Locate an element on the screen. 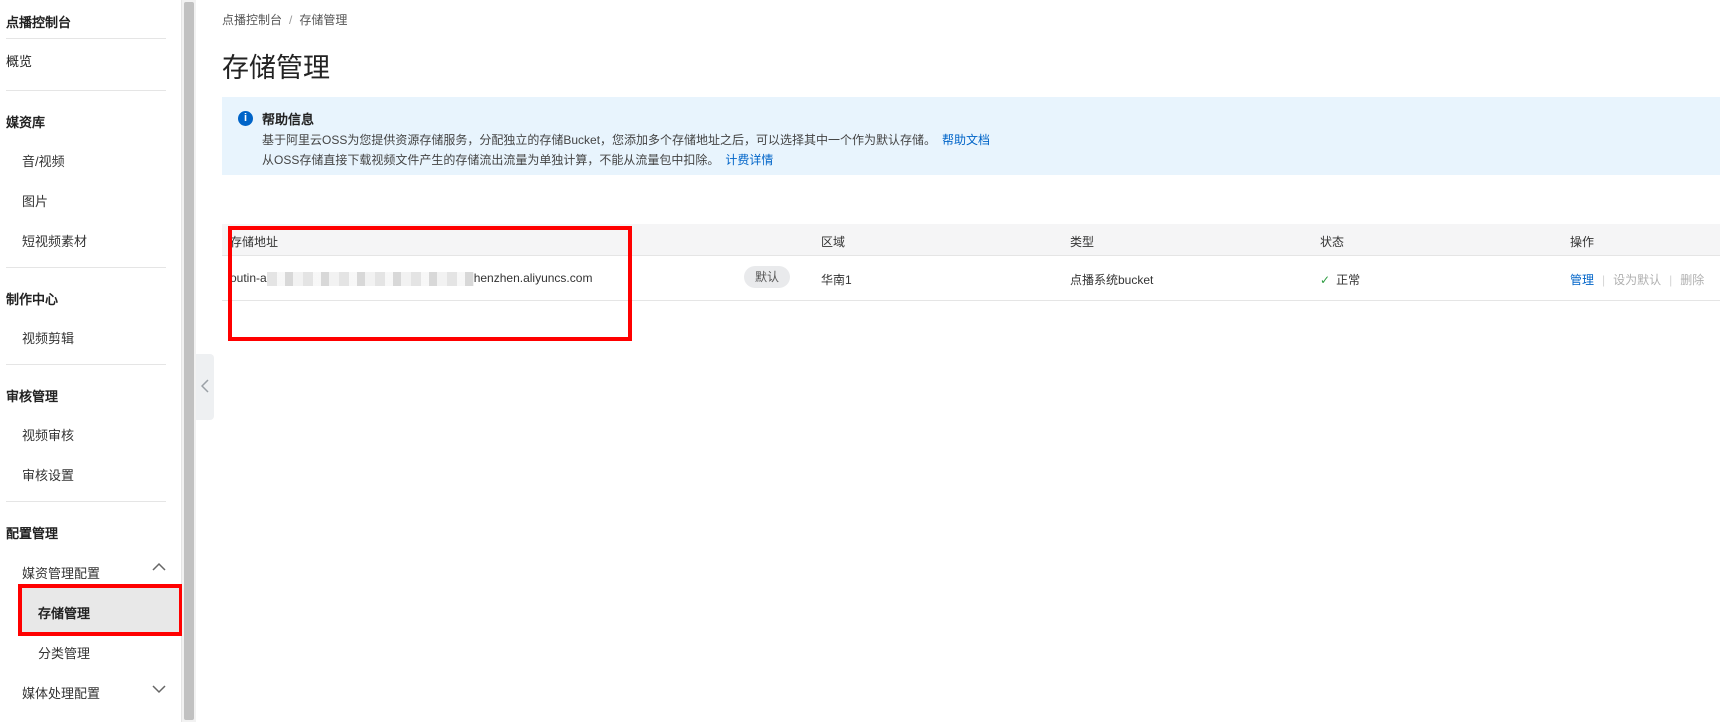 The height and width of the screenshot is (722, 1720). manage-button: 管理 is located at coordinates (1582, 280).